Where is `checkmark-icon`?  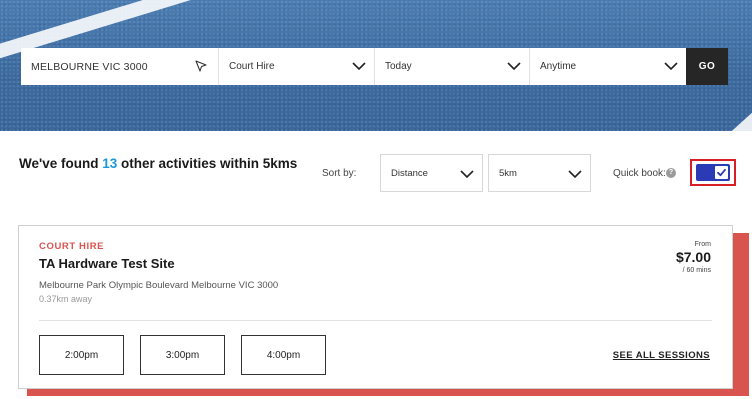 checkmark-icon is located at coordinates (721, 172).